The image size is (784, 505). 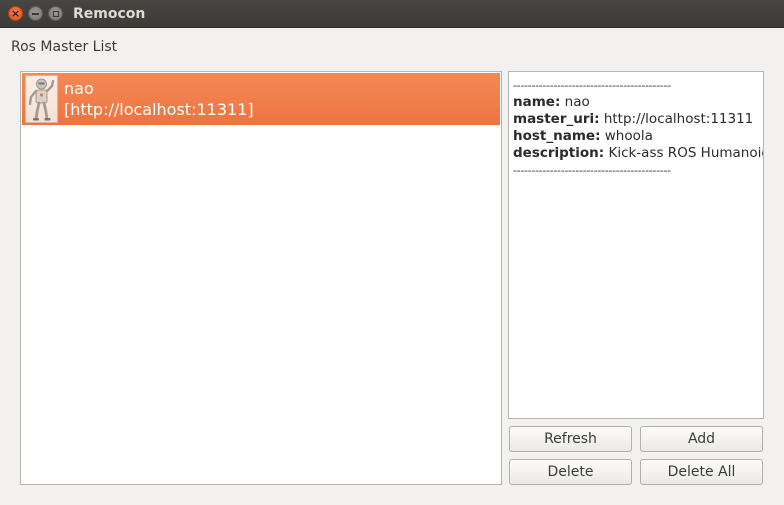 I want to click on title-bar: × Remocon, so click(x=392, y=14).